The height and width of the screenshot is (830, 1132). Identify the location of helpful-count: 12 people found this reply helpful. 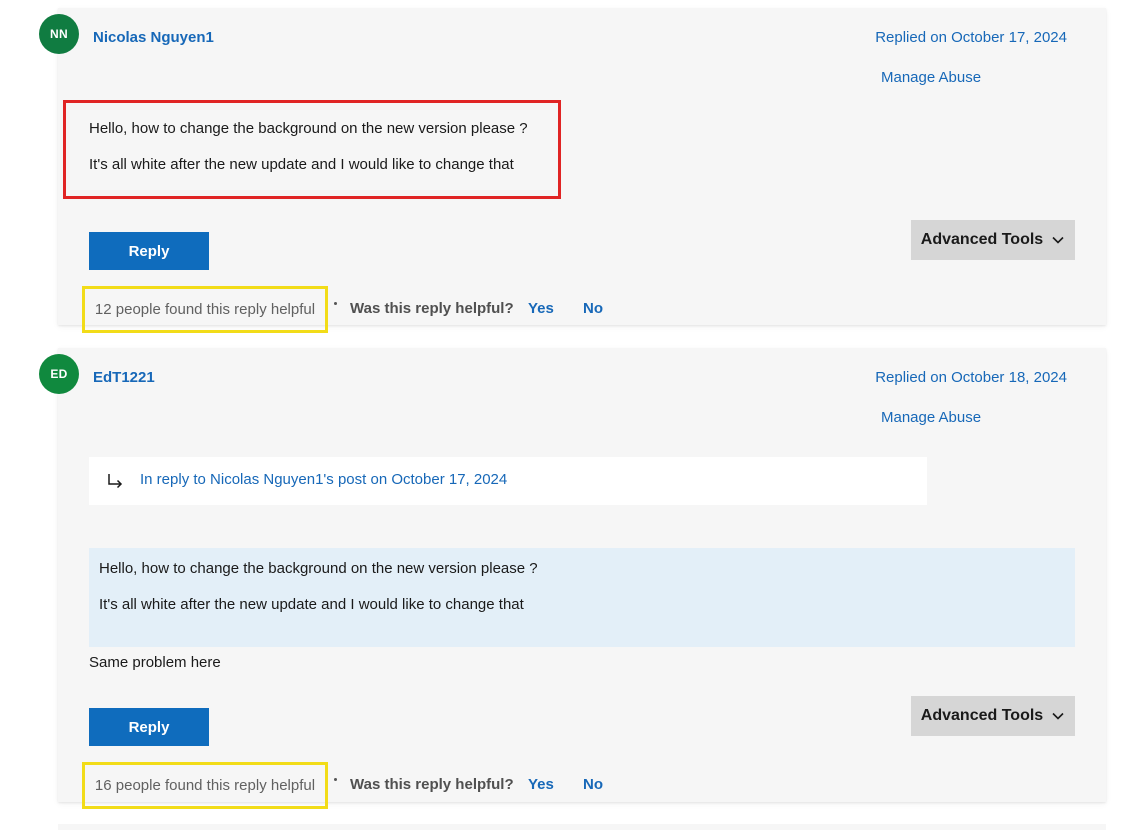
(205, 309).